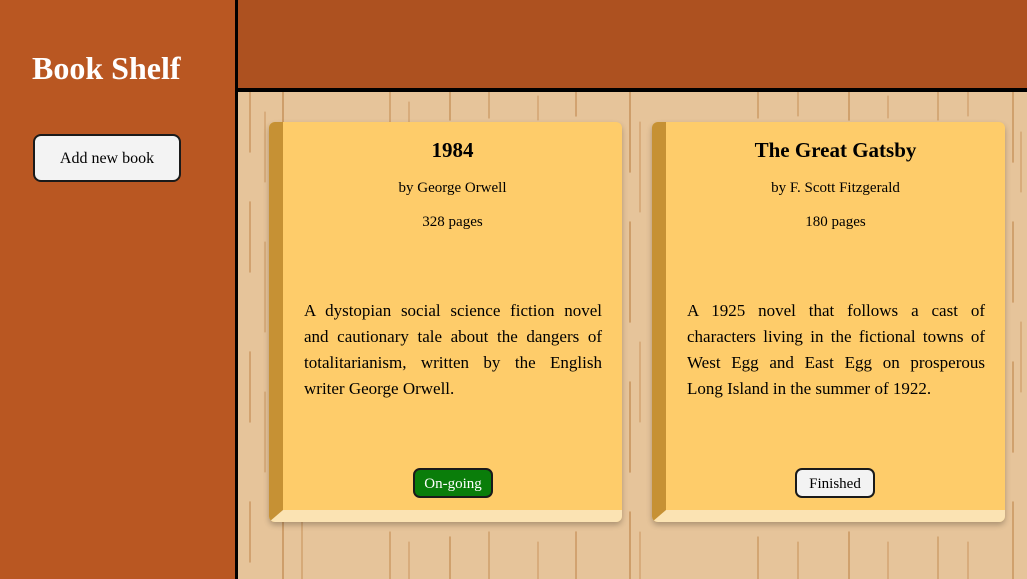  What do you see at coordinates (452, 188) in the screenshot?
I see `book-author: by George Orwell` at bounding box center [452, 188].